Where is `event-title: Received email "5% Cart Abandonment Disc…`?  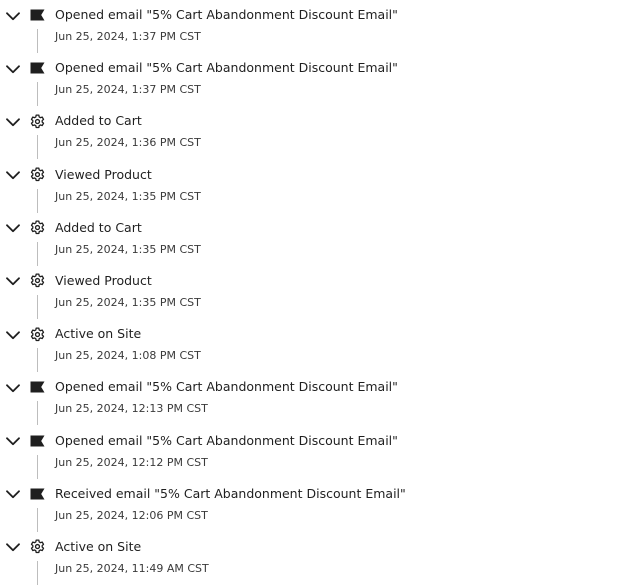
event-title: Received email "5% Cart Abandonment Disc… is located at coordinates (230, 493).